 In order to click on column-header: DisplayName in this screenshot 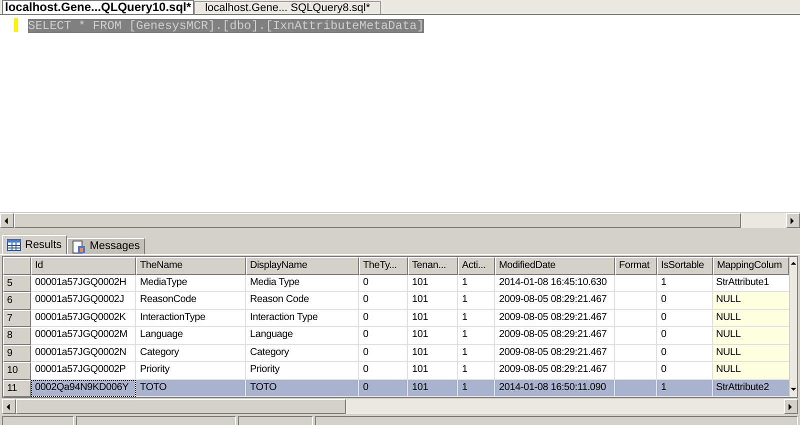, I will do `click(302, 266)`.